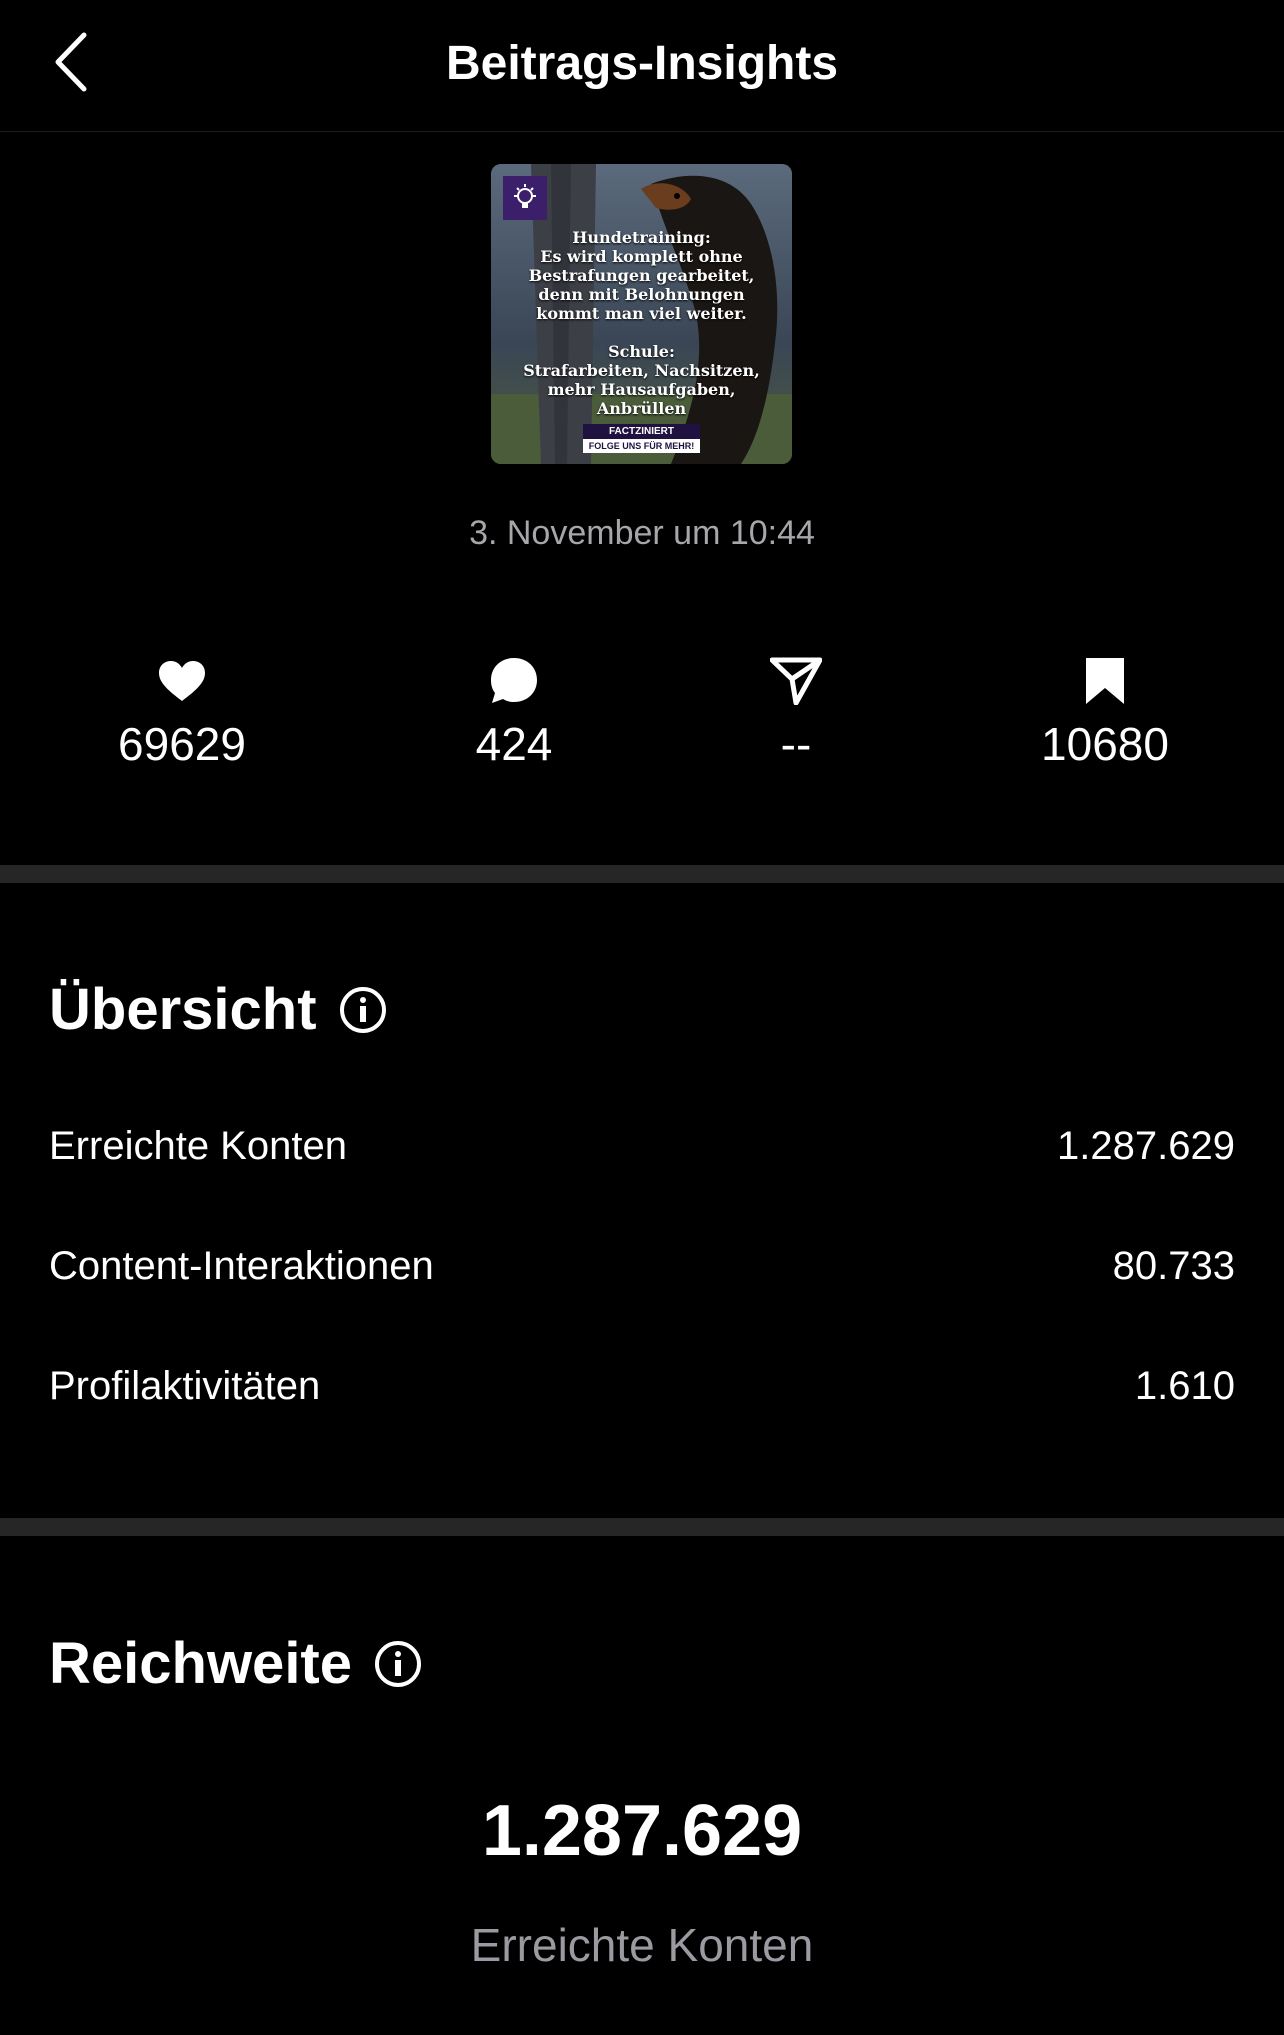 This screenshot has height=2035, width=1284. I want to click on reach-label: Erreichte Konten, so click(642, 1945).